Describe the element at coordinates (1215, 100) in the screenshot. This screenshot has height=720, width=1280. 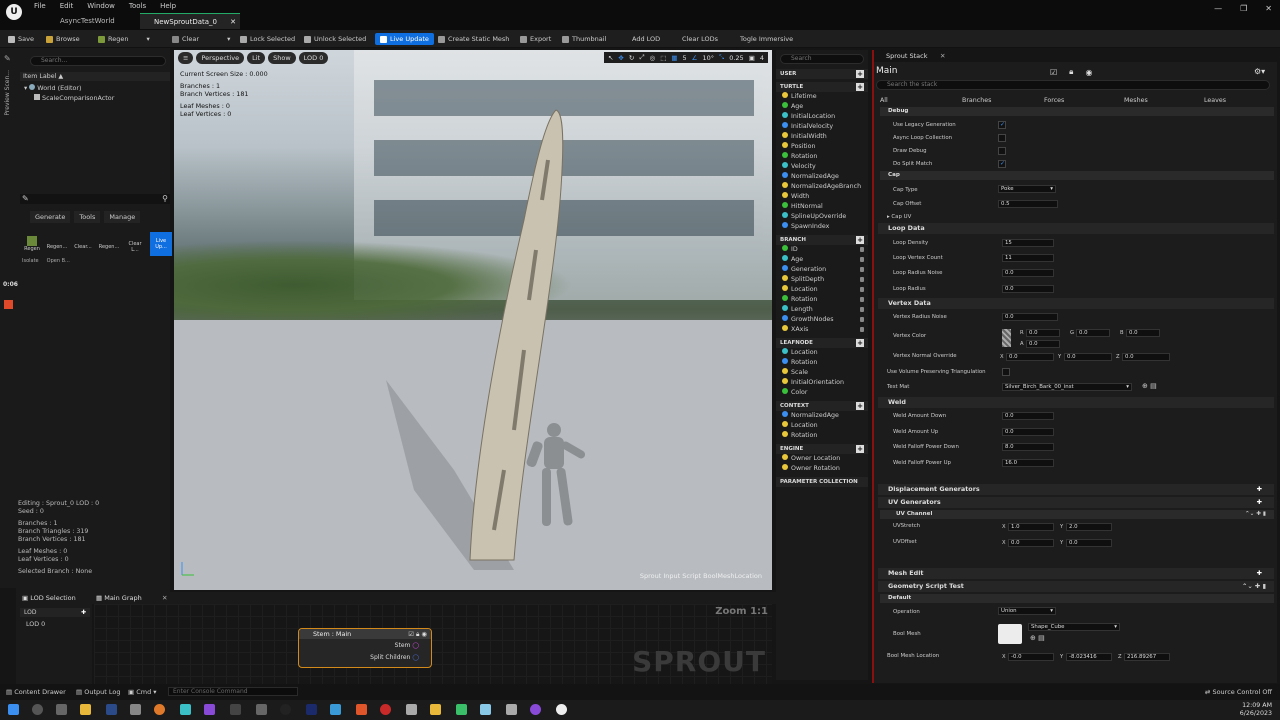
I see `tab-leaves: Leaves` at that location.